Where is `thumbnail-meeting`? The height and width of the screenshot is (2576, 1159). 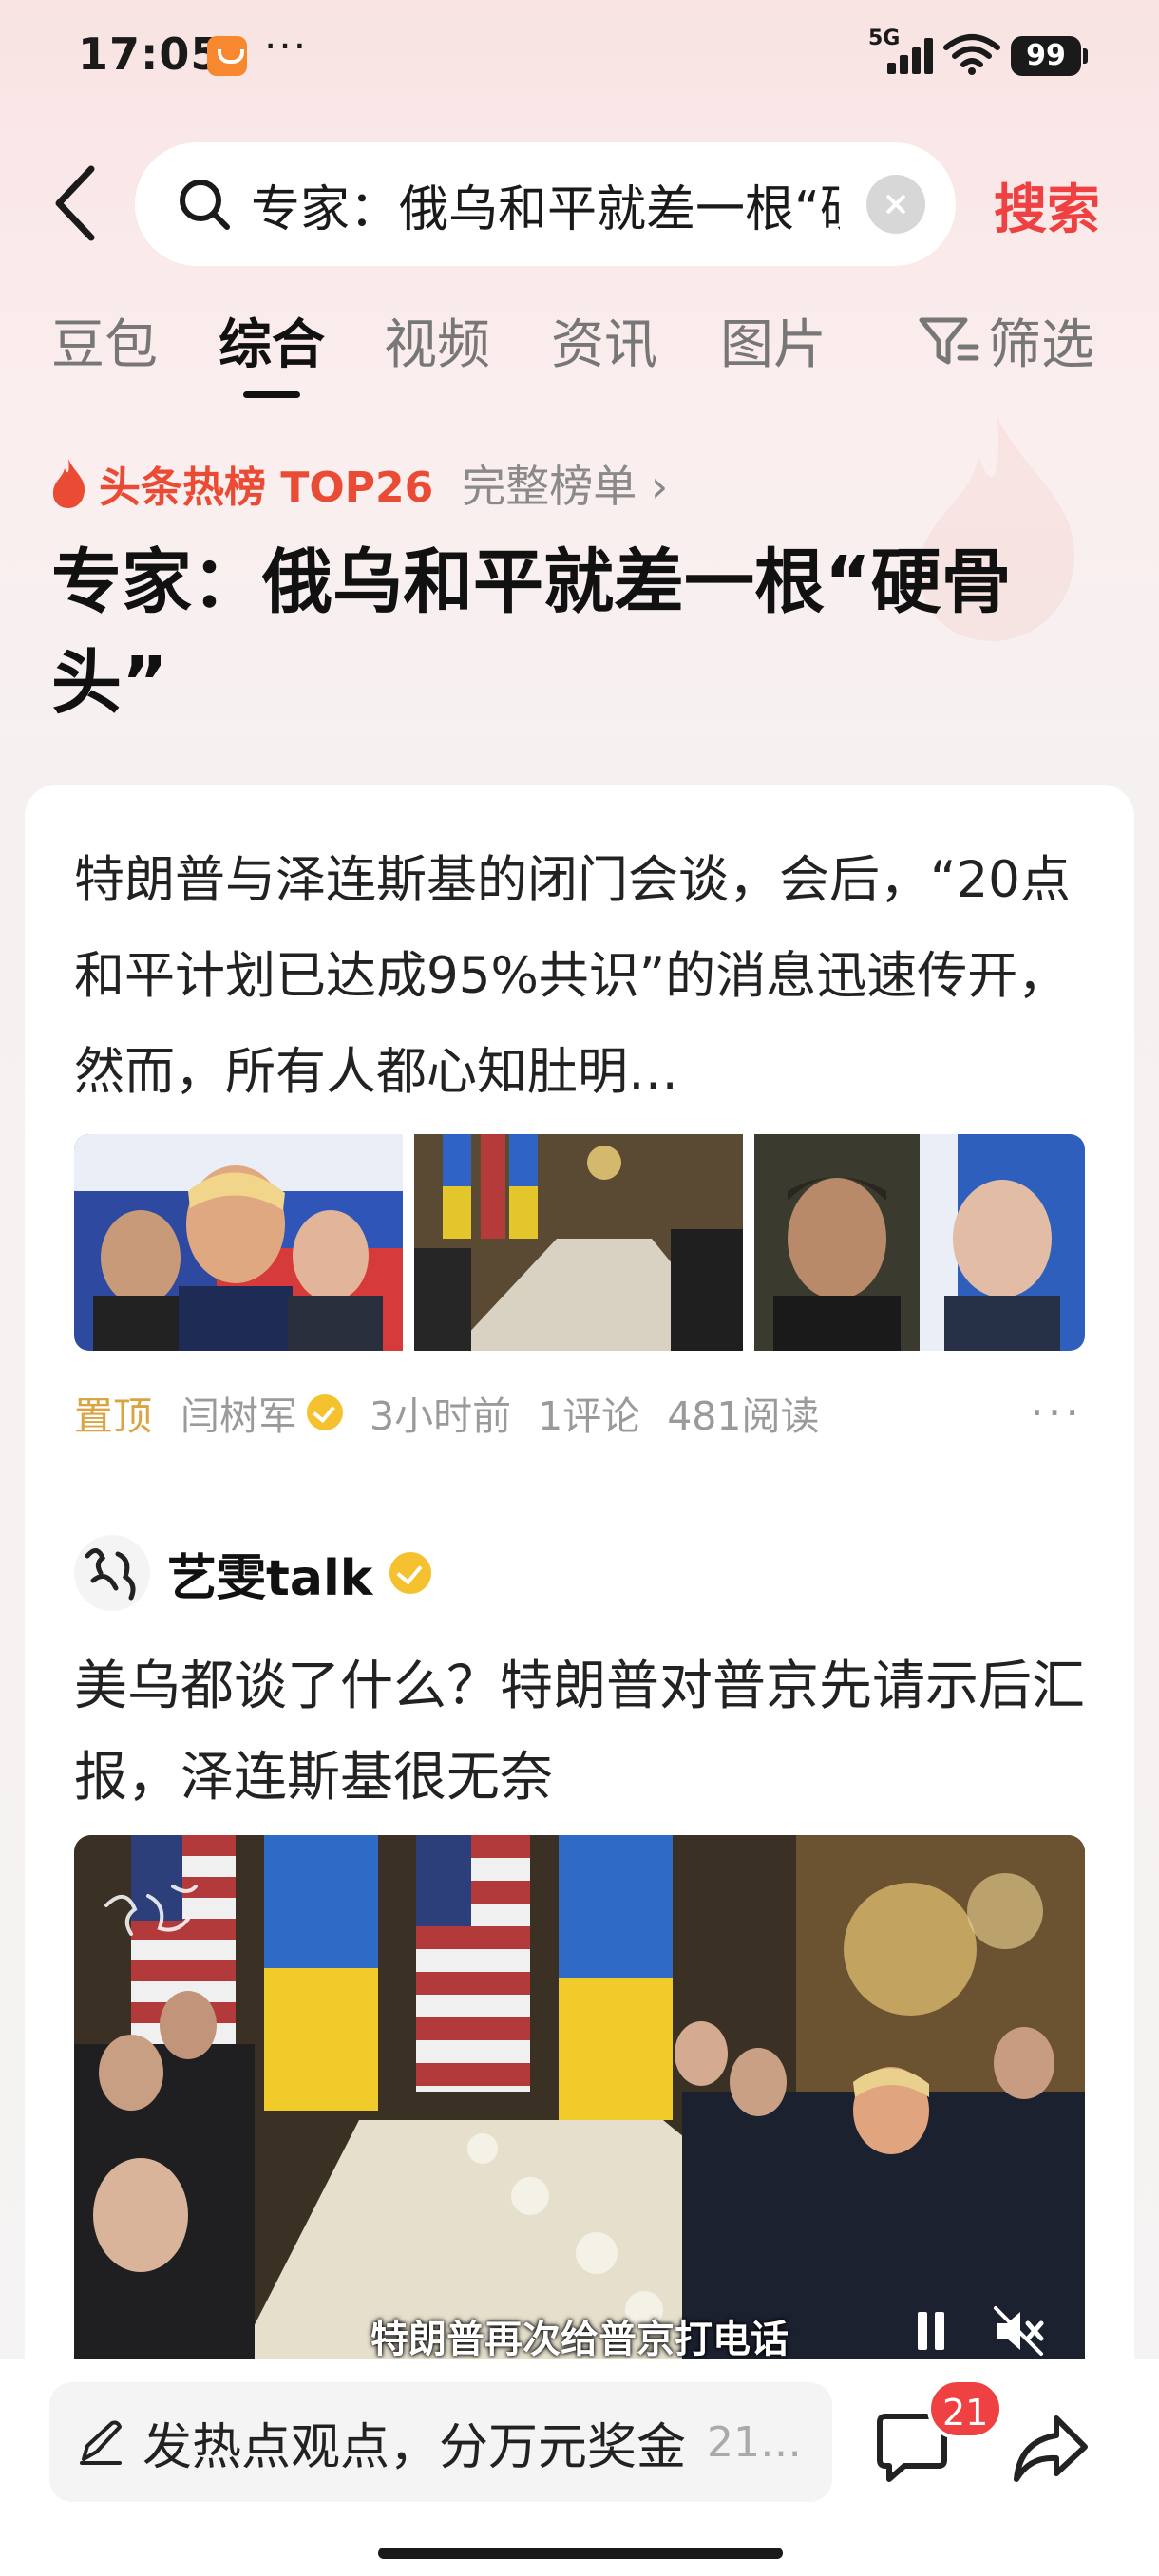 thumbnail-meeting is located at coordinates (578, 1242).